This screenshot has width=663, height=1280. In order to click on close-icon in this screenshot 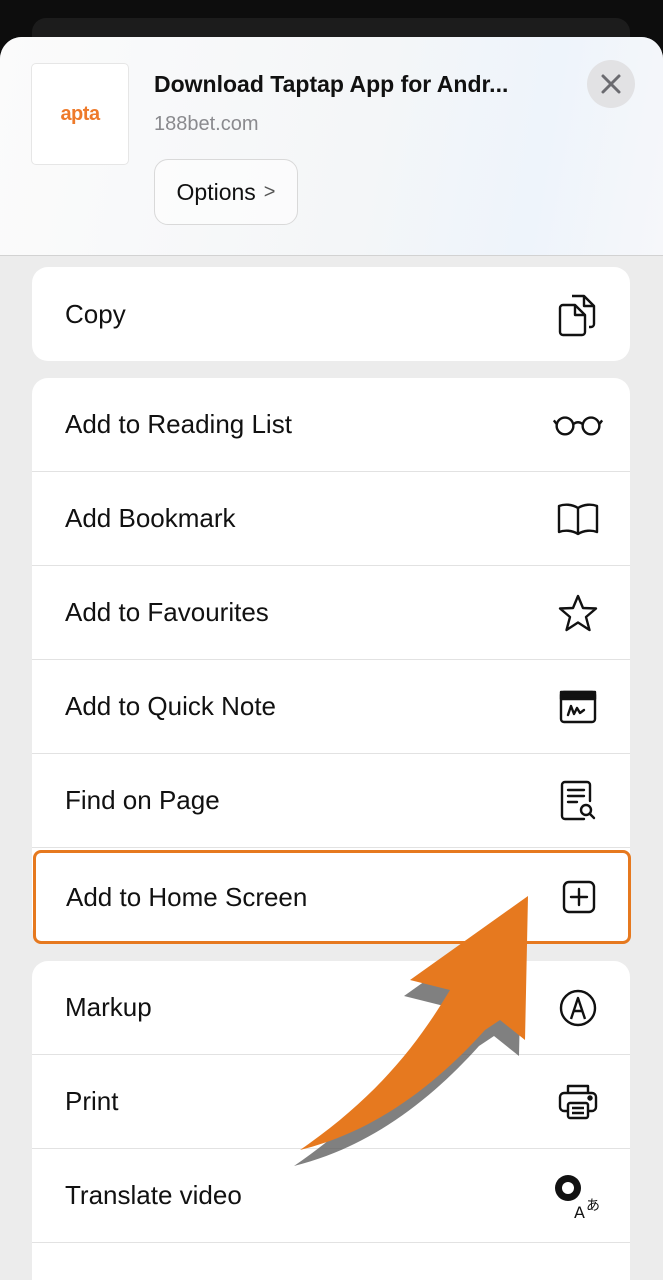, I will do `click(611, 84)`.